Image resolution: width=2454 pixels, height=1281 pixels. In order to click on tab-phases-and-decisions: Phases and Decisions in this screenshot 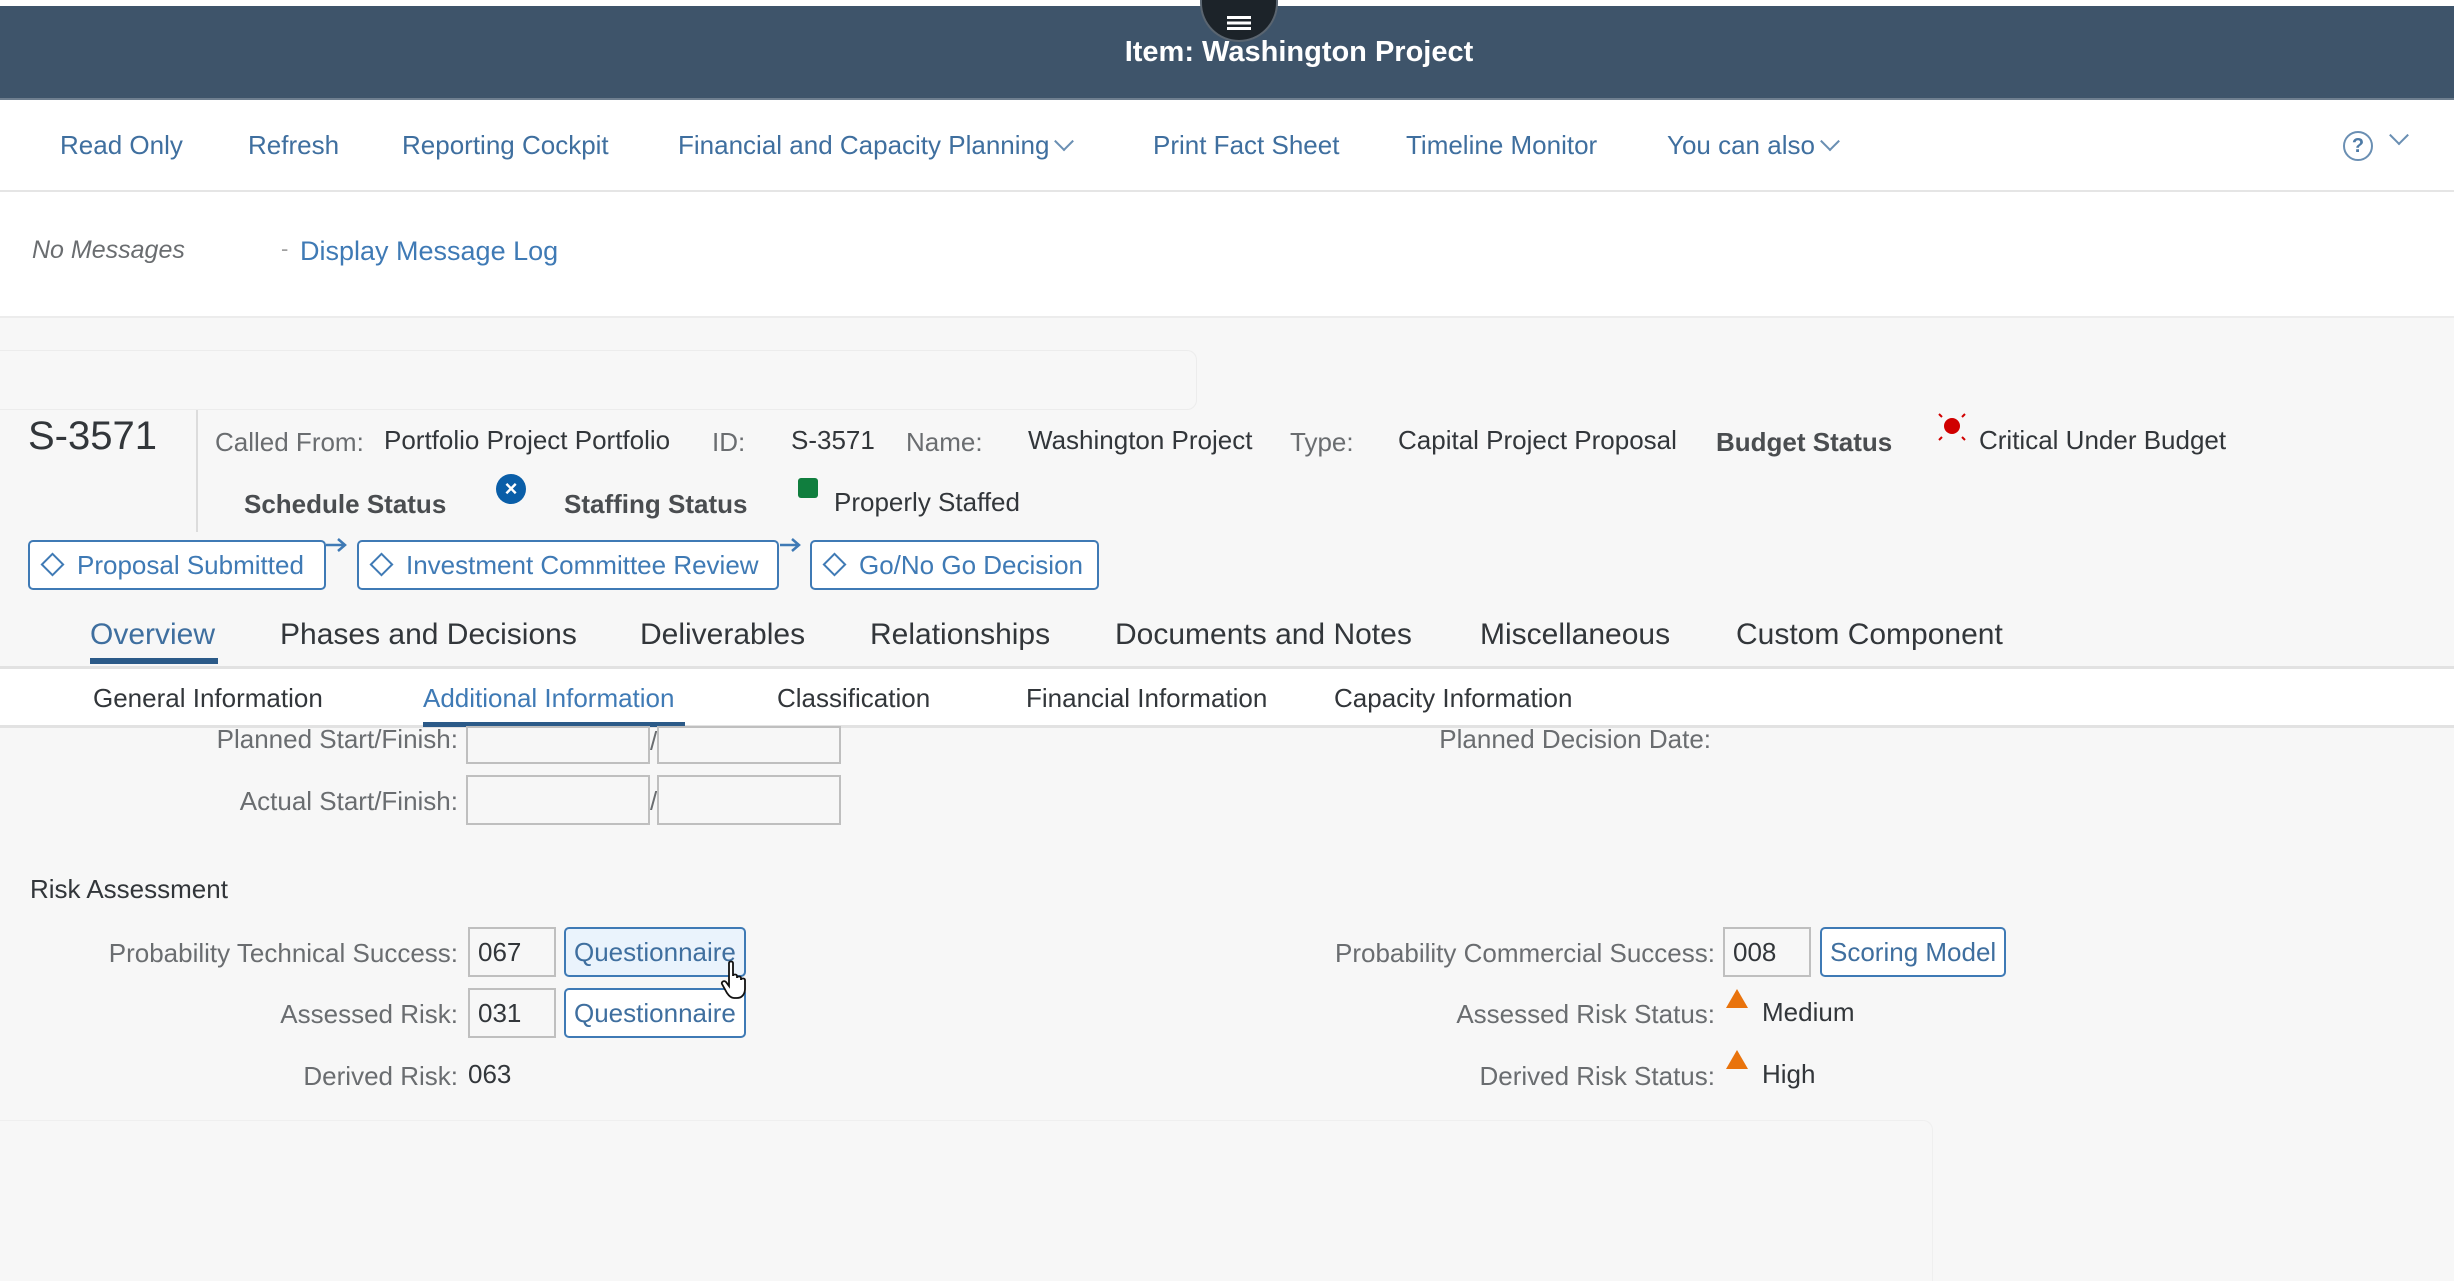, I will do `click(428, 638)`.